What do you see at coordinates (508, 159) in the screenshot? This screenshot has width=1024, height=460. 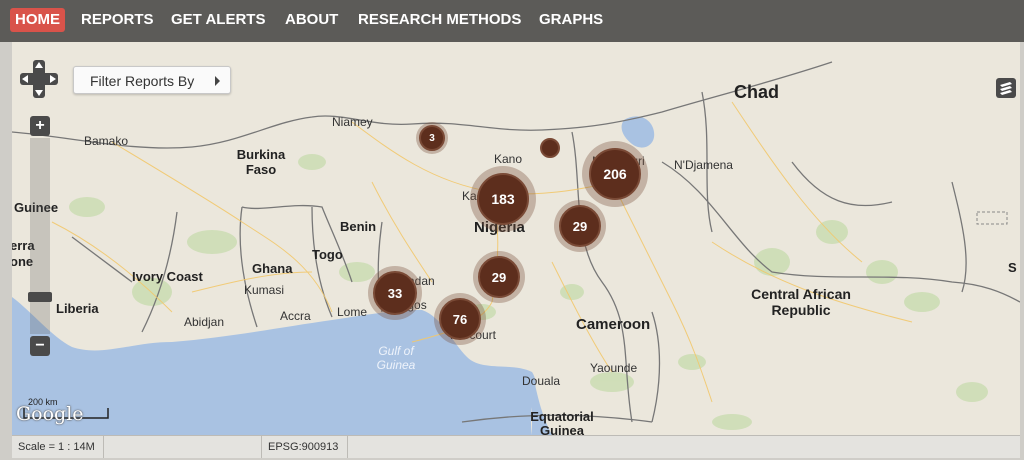 I see `label-kano: Kano` at bounding box center [508, 159].